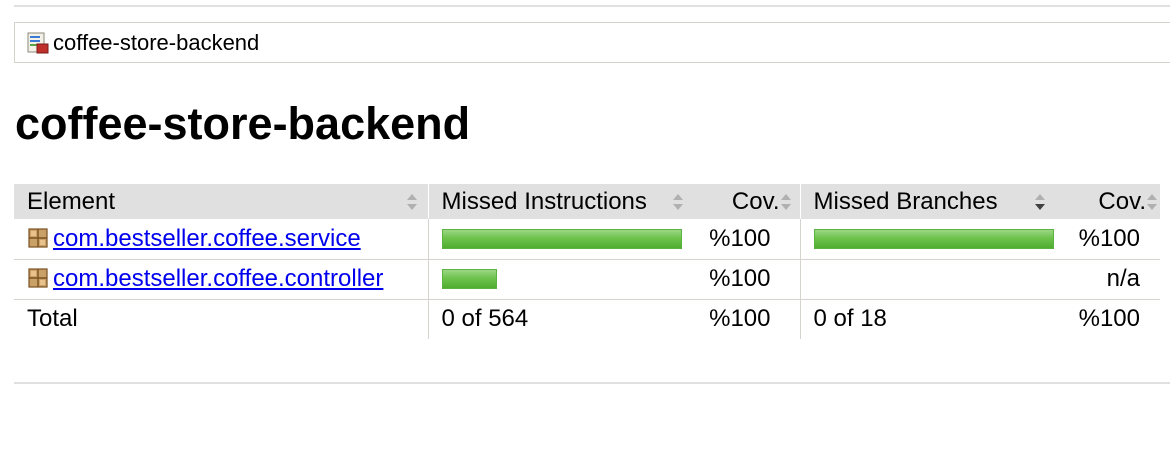  Describe the element at coordinates (742, 201) in the screenshot. I see `header-cov-instructions: Cov.` at that location.